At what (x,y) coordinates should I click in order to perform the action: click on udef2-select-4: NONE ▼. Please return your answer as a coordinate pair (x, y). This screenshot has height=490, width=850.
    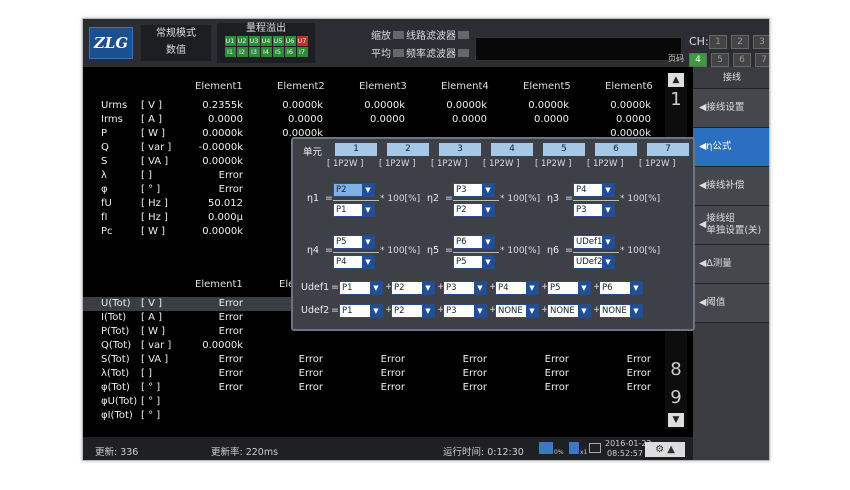
    Looking at the image, I should click on (517, 311).